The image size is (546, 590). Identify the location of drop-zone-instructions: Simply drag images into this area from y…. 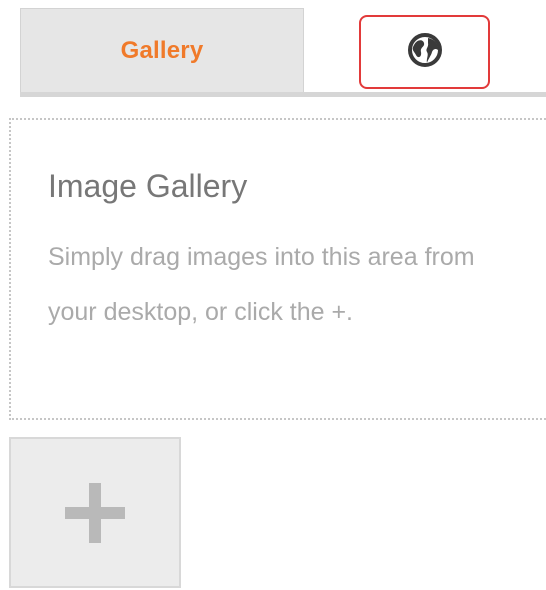
(261, 284).